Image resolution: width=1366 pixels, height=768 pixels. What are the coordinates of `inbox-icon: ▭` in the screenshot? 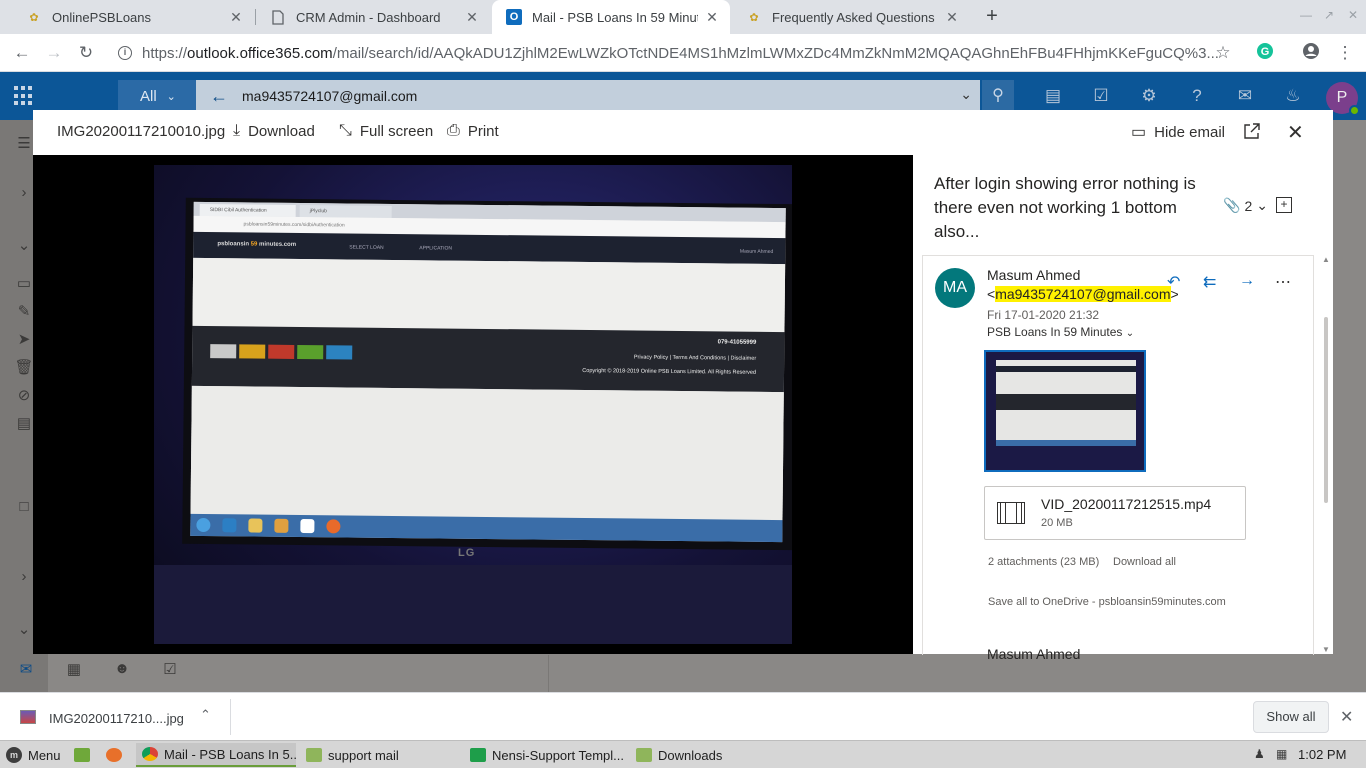 It's located at (24, 284).